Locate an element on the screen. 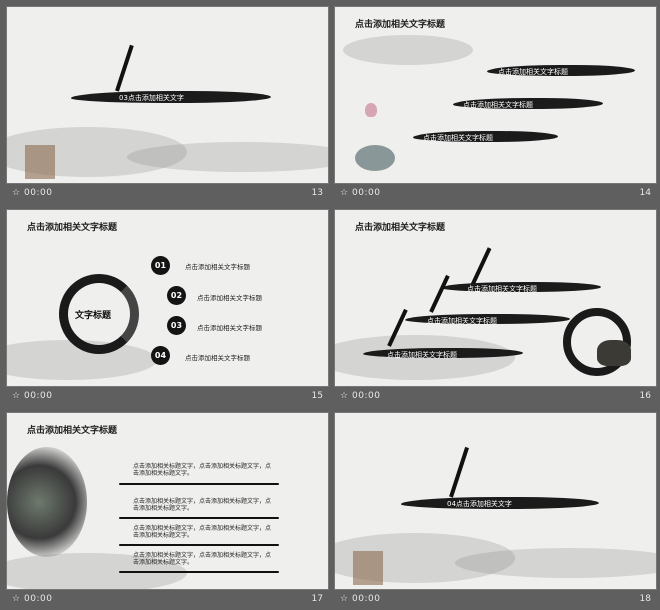 The width and height of the screenshot is (660, 610). number-badge: 03 is located at coordinates (176, 325).